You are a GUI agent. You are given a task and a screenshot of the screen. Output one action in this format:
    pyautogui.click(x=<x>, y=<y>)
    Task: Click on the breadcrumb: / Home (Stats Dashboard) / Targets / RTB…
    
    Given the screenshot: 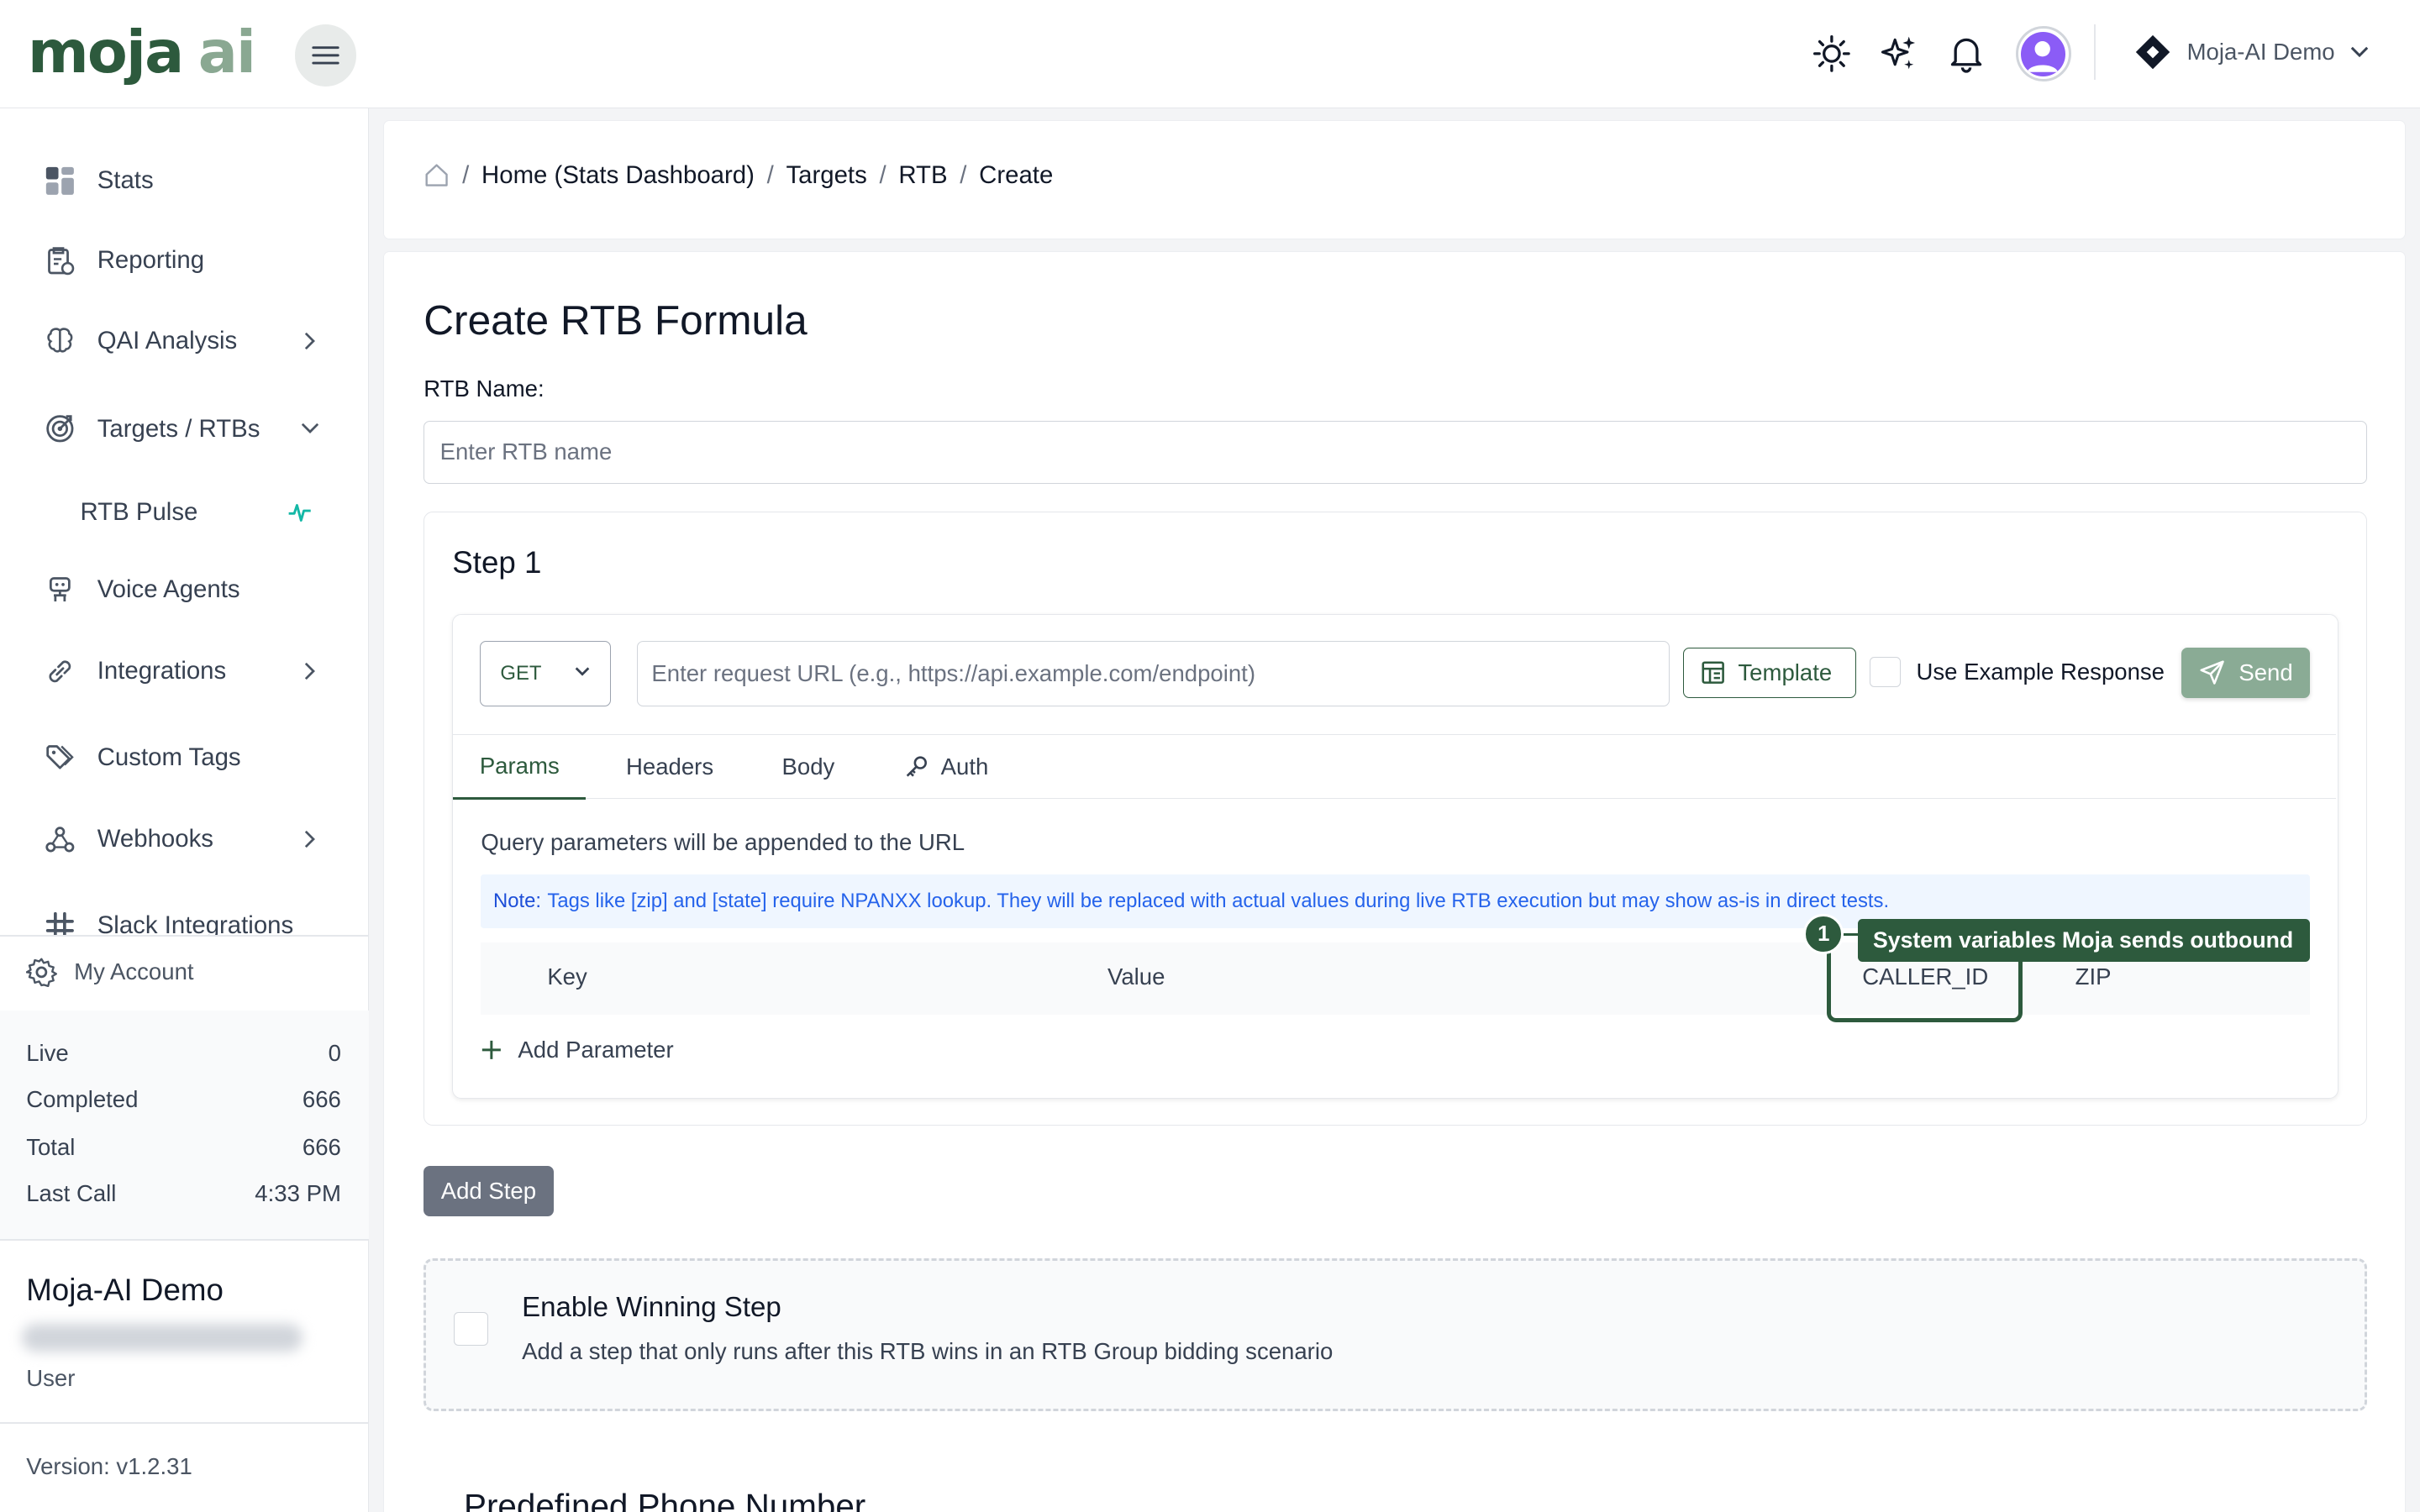 What is the action you would take?
    pyautogui.click(x=738, y=175)
    